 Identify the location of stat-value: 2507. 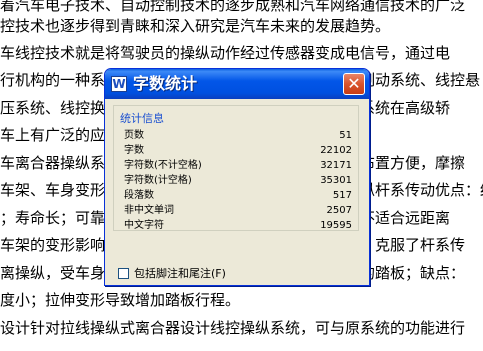
(339, 210).